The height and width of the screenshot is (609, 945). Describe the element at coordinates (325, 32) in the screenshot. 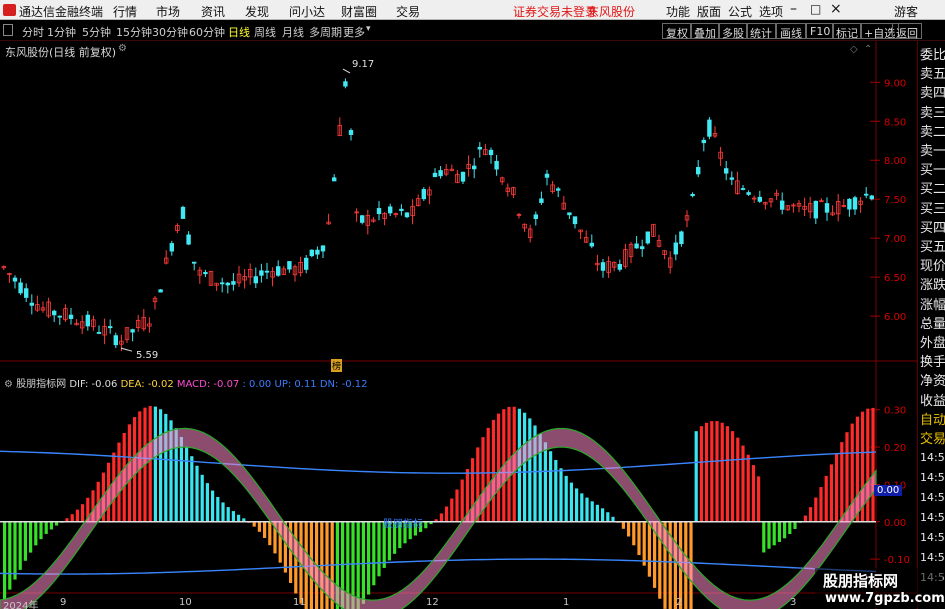

I see `period-multi: 多周期` at that location.